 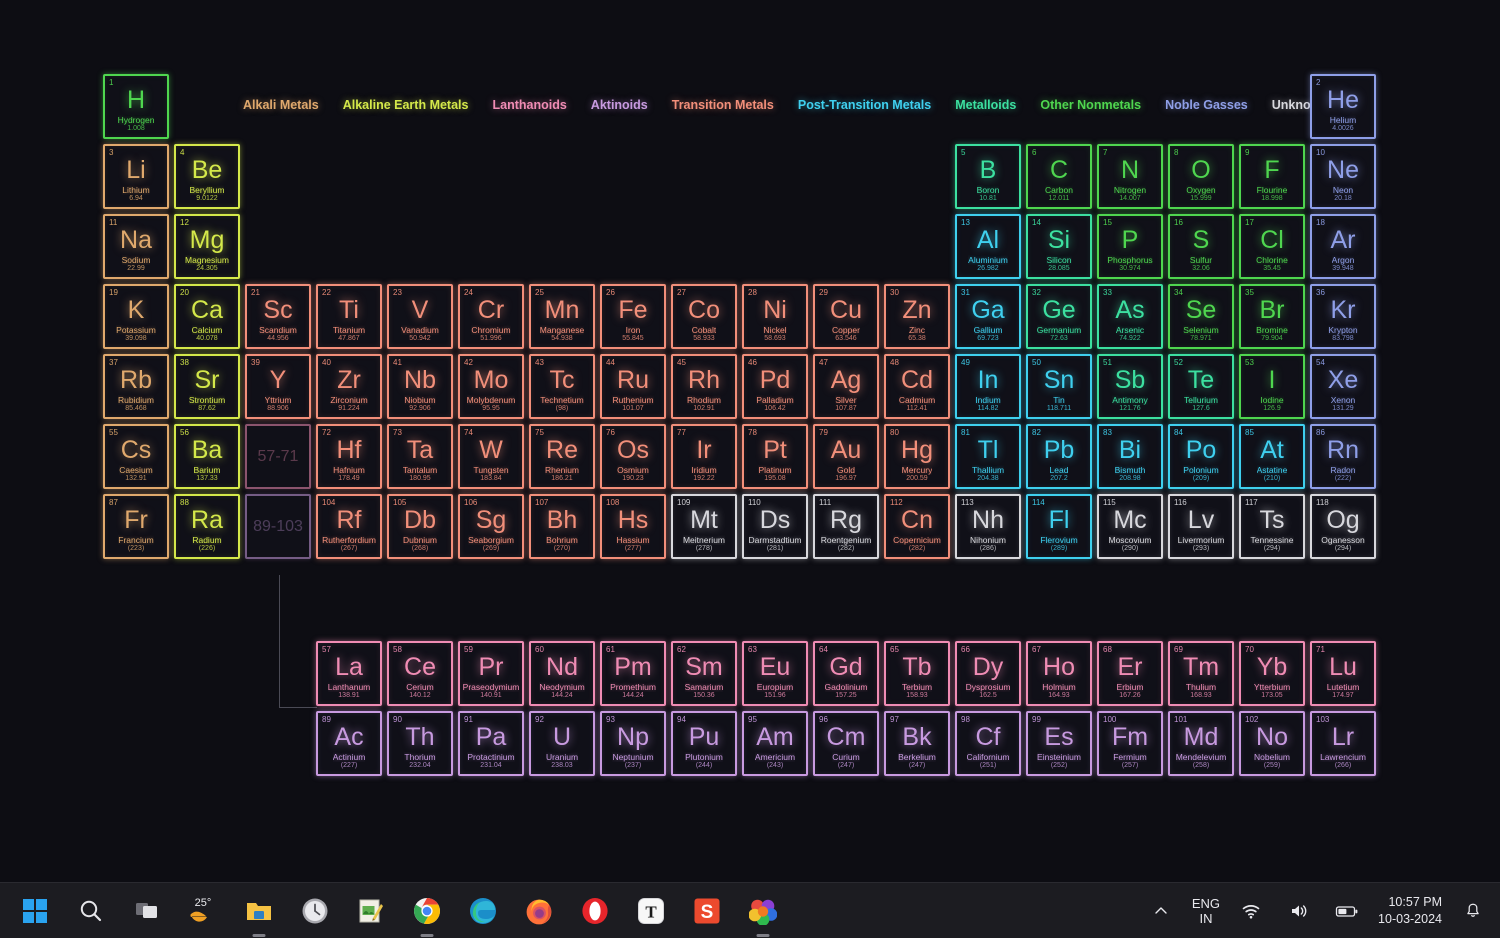 What do you see at coordinates (136, 246) in the screenshot?
I see `element-cell-na: 11 Na Sodium 22.99` at bounding box center [136, 246].